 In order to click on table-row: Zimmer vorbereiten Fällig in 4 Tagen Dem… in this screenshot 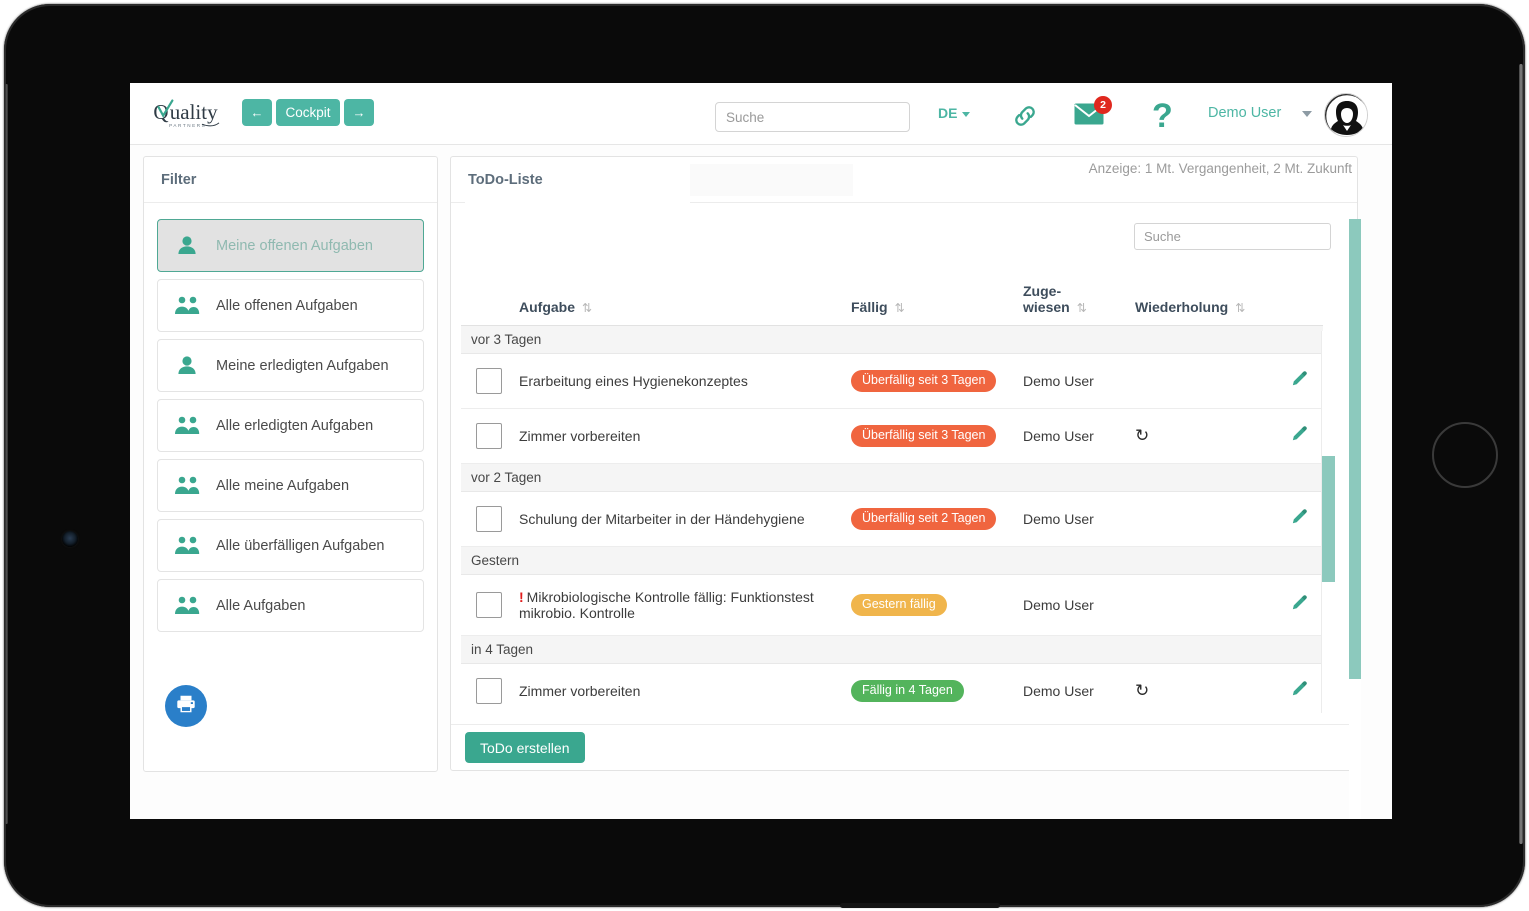, I will do `click(892, 690)`.